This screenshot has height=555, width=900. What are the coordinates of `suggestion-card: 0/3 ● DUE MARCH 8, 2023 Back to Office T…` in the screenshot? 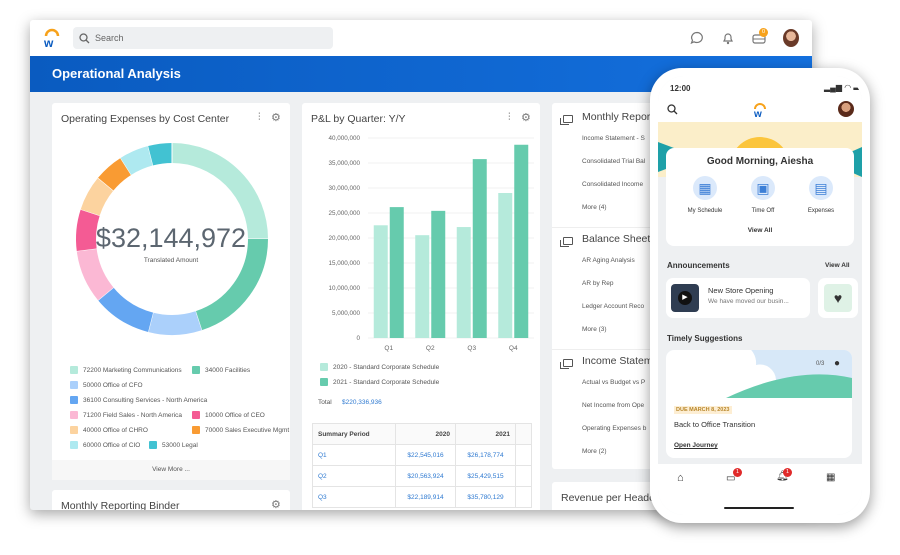 It's located at (759, 404).